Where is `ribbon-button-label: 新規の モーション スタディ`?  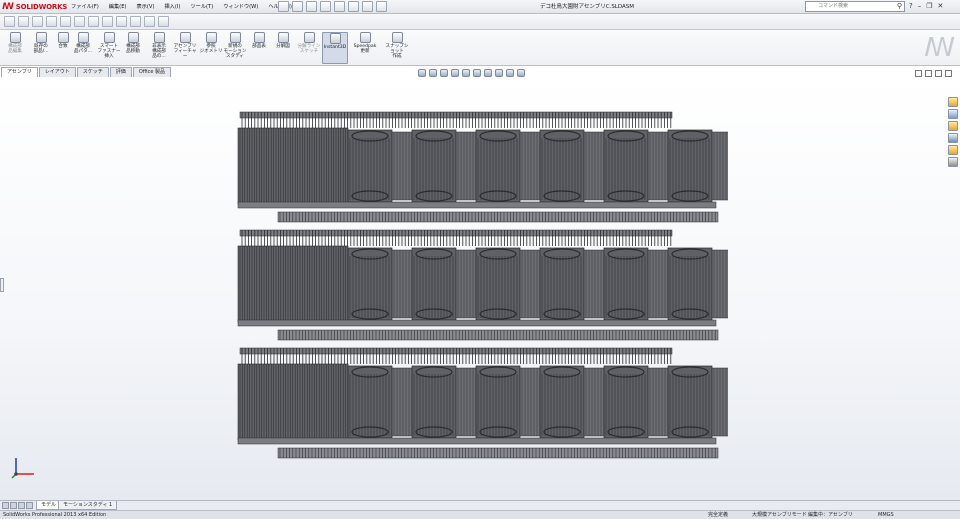
ribbon-button-label: 新規の モーション スタディ is located at coordinates (235, 52).